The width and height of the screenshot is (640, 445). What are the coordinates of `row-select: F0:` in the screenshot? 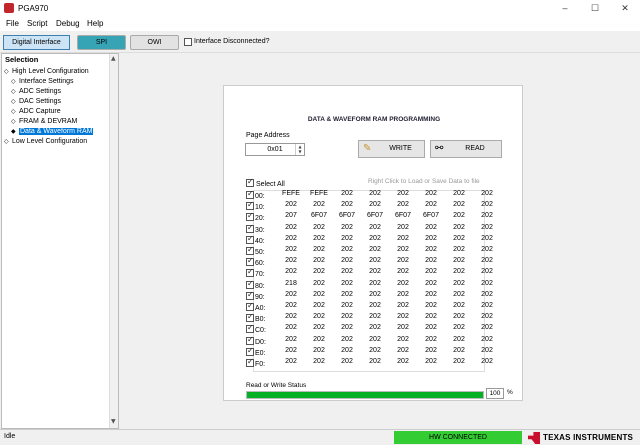 It's located at (255, 362).